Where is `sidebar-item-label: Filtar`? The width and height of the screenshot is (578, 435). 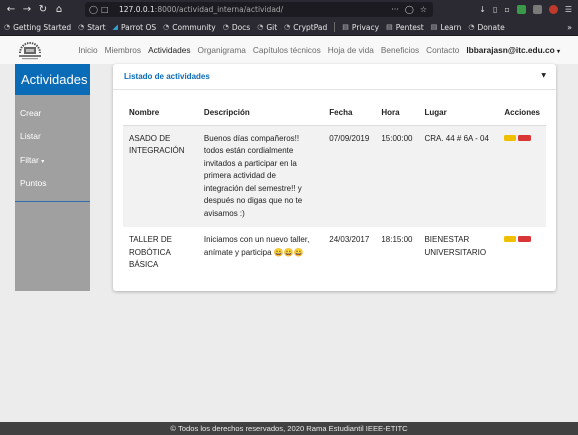 sidebar-item-label: Filtar is located at coordinates (29, 160).